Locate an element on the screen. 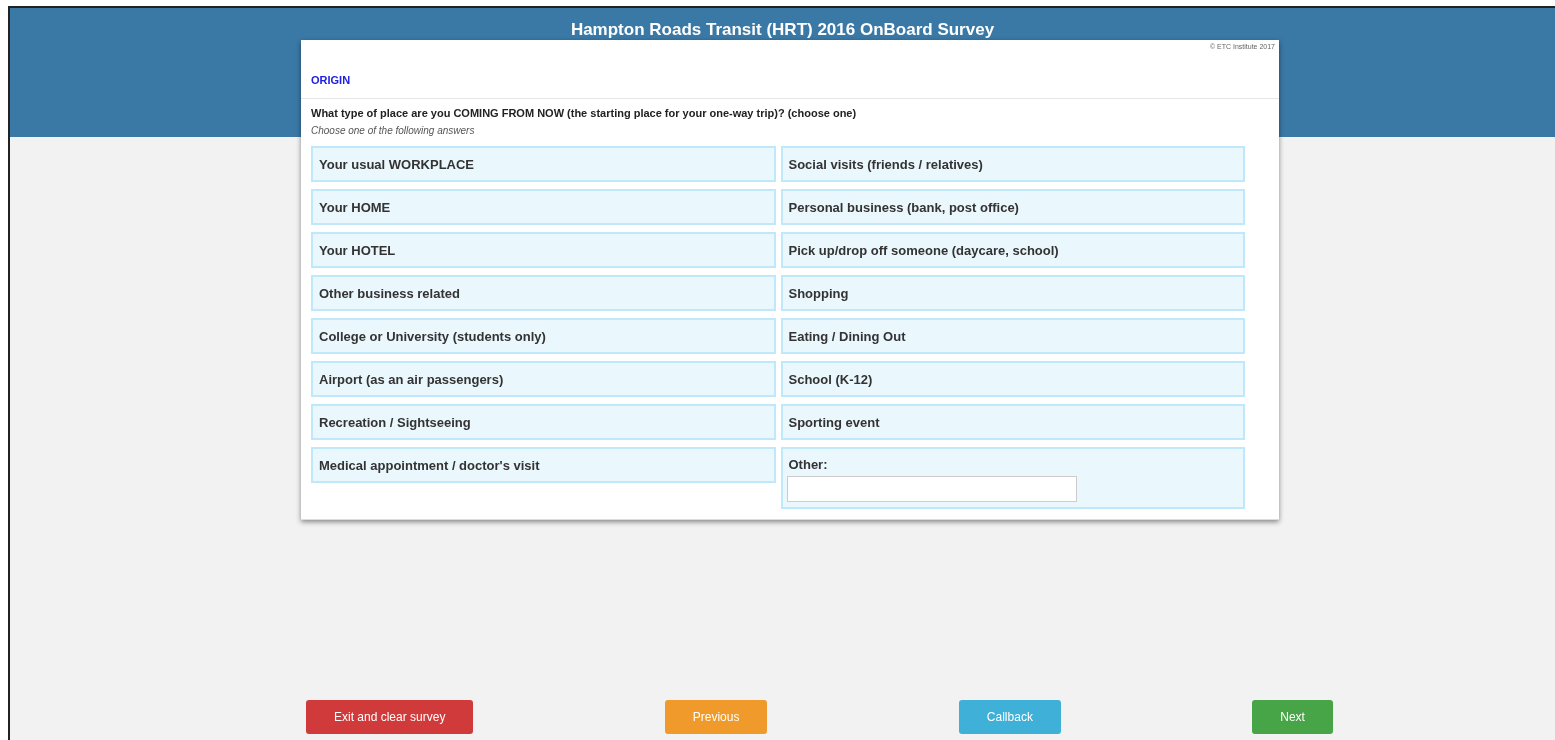  other-label: Other: is located at coordinates (808, 464).